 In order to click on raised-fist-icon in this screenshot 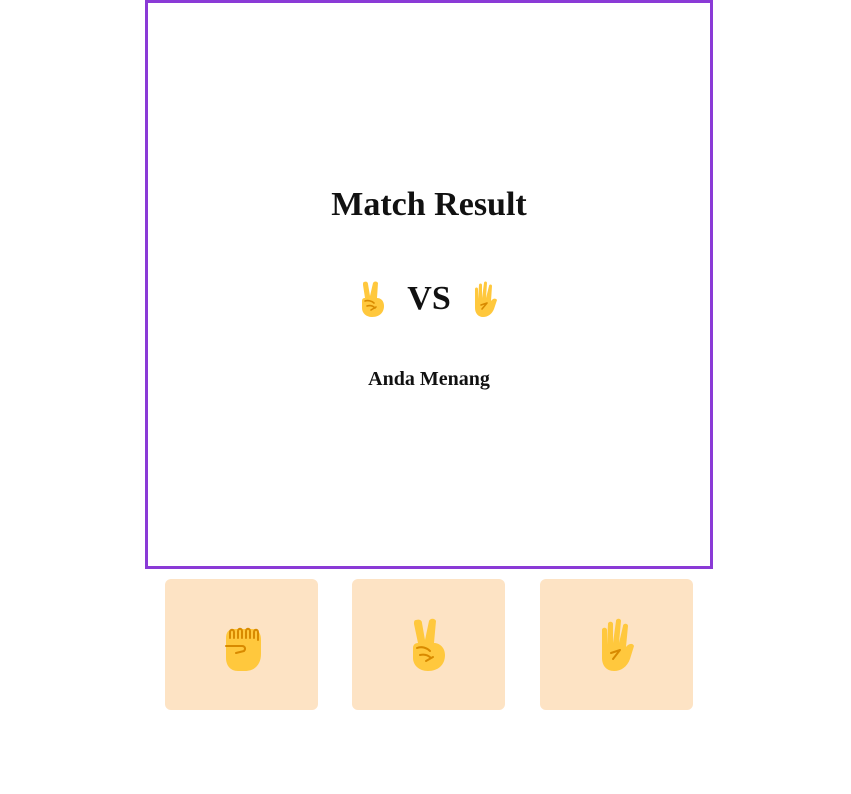, I will do `click(242, 649)`.